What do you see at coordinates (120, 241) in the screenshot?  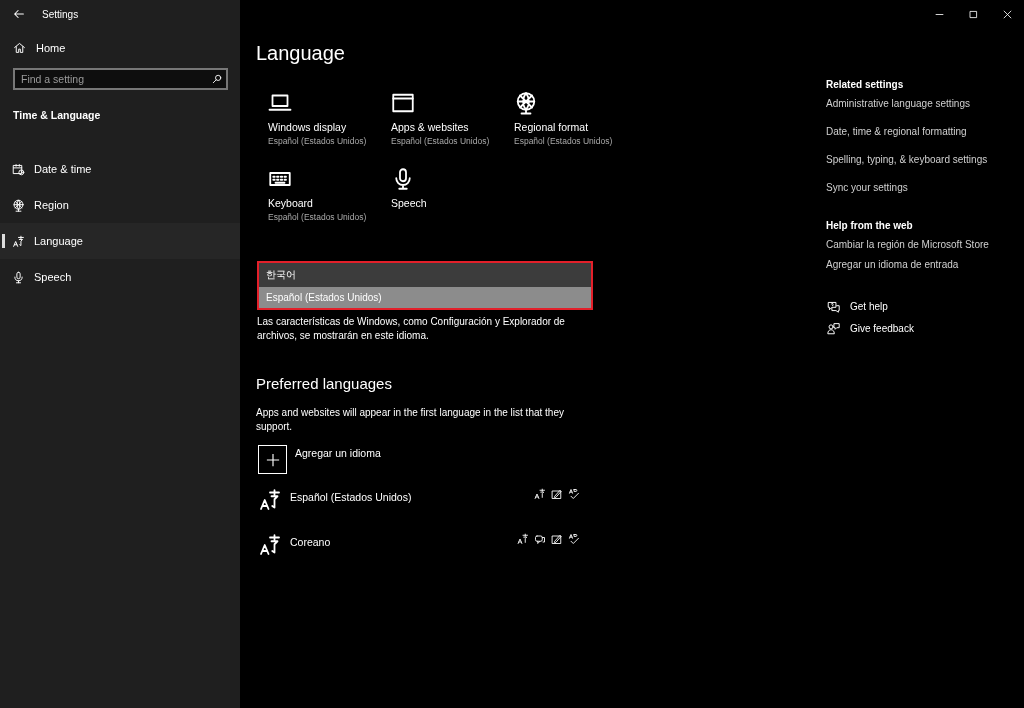 I see `nav-item: Language` at bounding box center [120, 241].